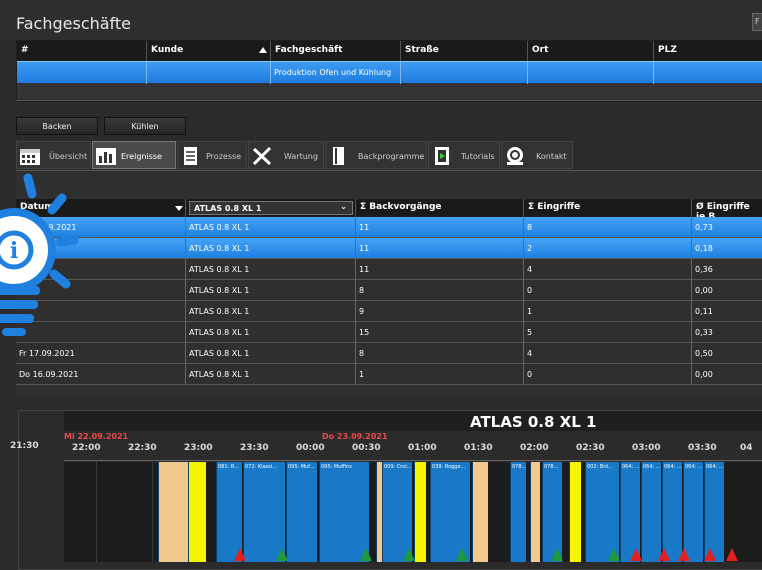 The width and height of the screenshot is (762, 570). Describe the element at coordinates (145, 126) in the screenshot. I see `kuehlen-button: Kühlen` at that location.